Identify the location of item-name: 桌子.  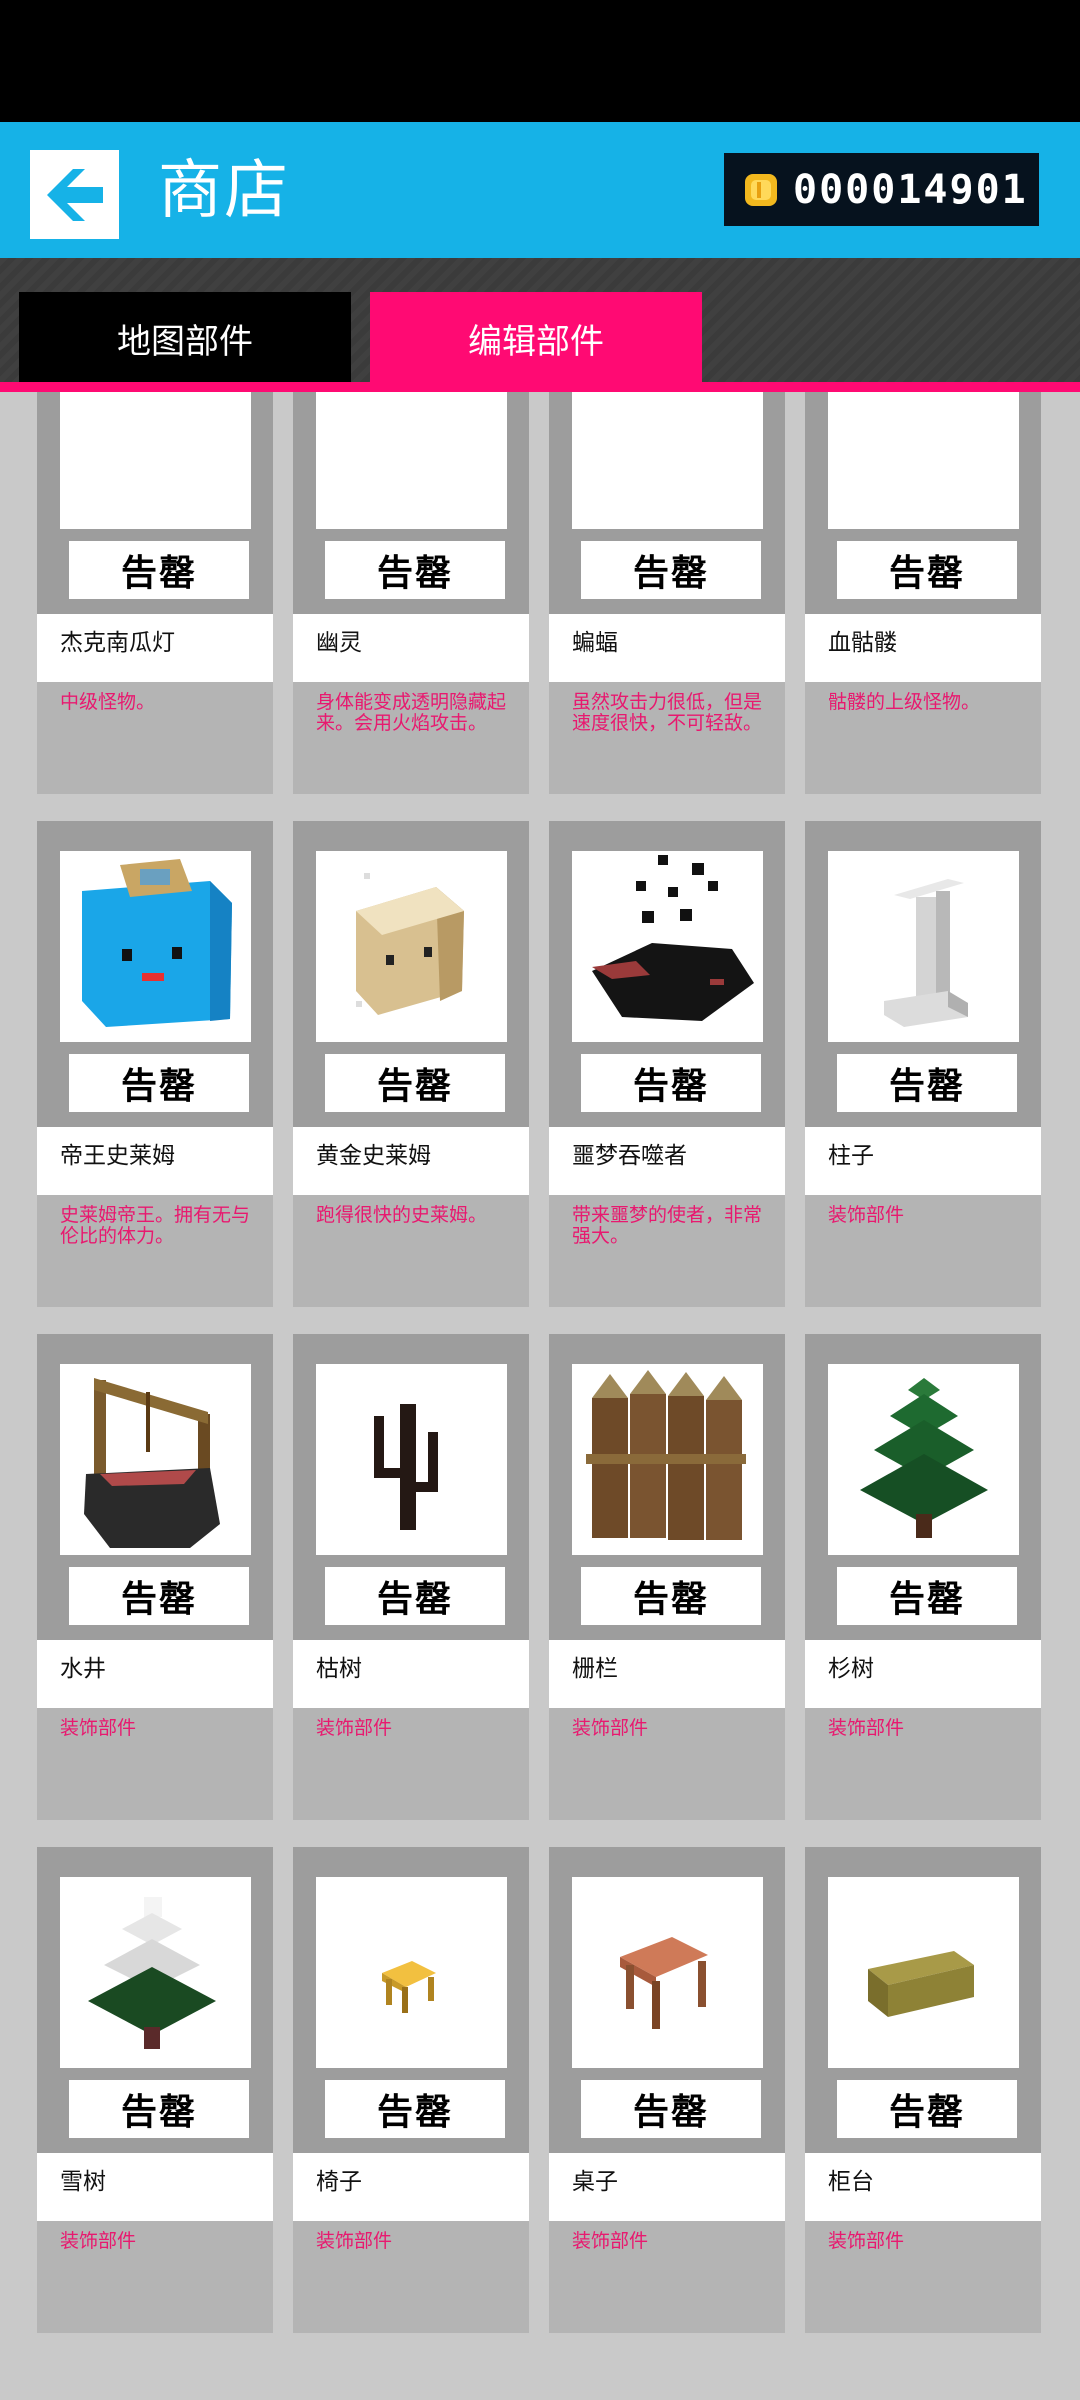
(595, 2182).